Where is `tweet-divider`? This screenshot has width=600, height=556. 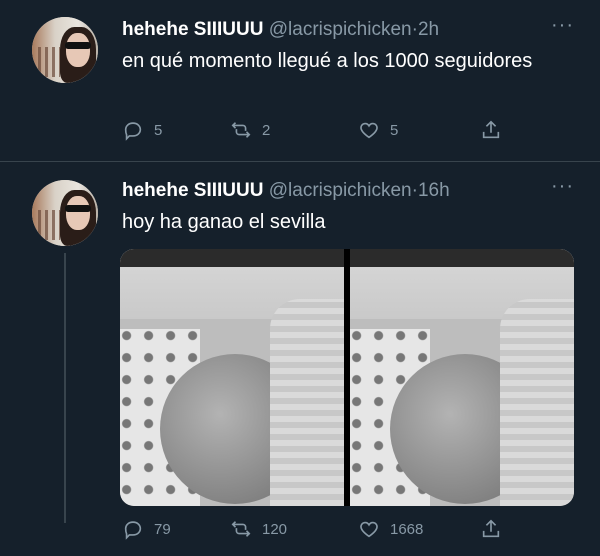
tweet-divider is located at coordinates (300, 161).